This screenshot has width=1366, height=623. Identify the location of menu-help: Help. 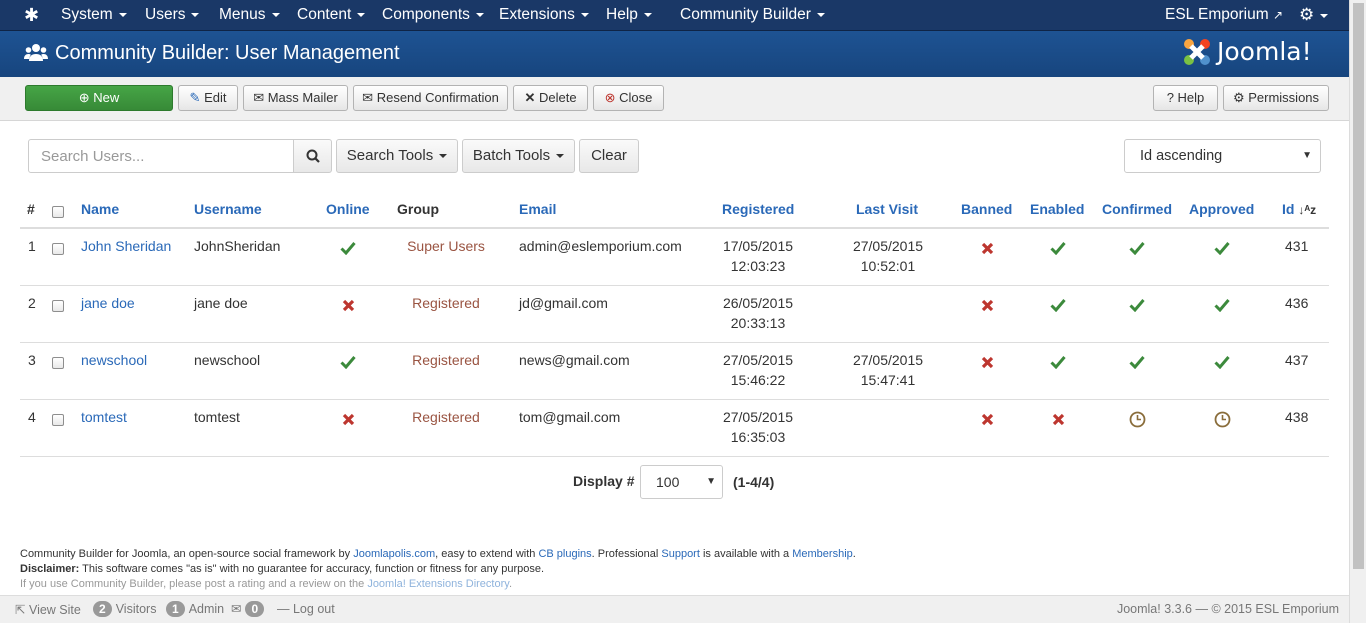
(629, 15).